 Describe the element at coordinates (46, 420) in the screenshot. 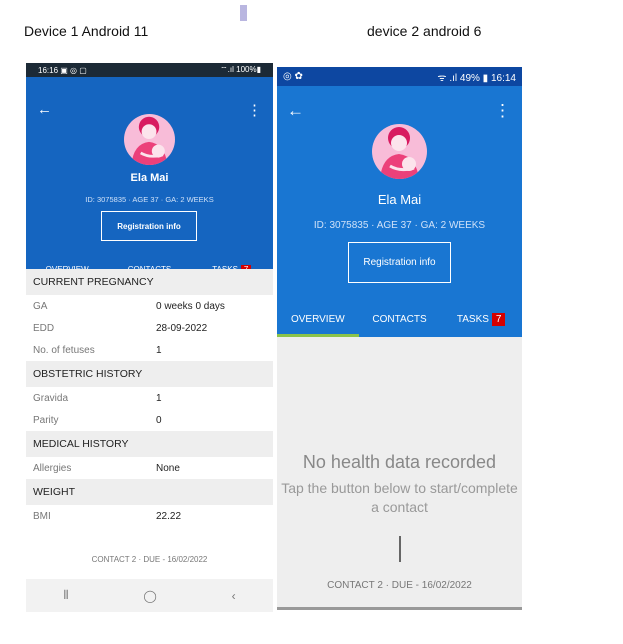

I see `row-label: Parity` at that location.